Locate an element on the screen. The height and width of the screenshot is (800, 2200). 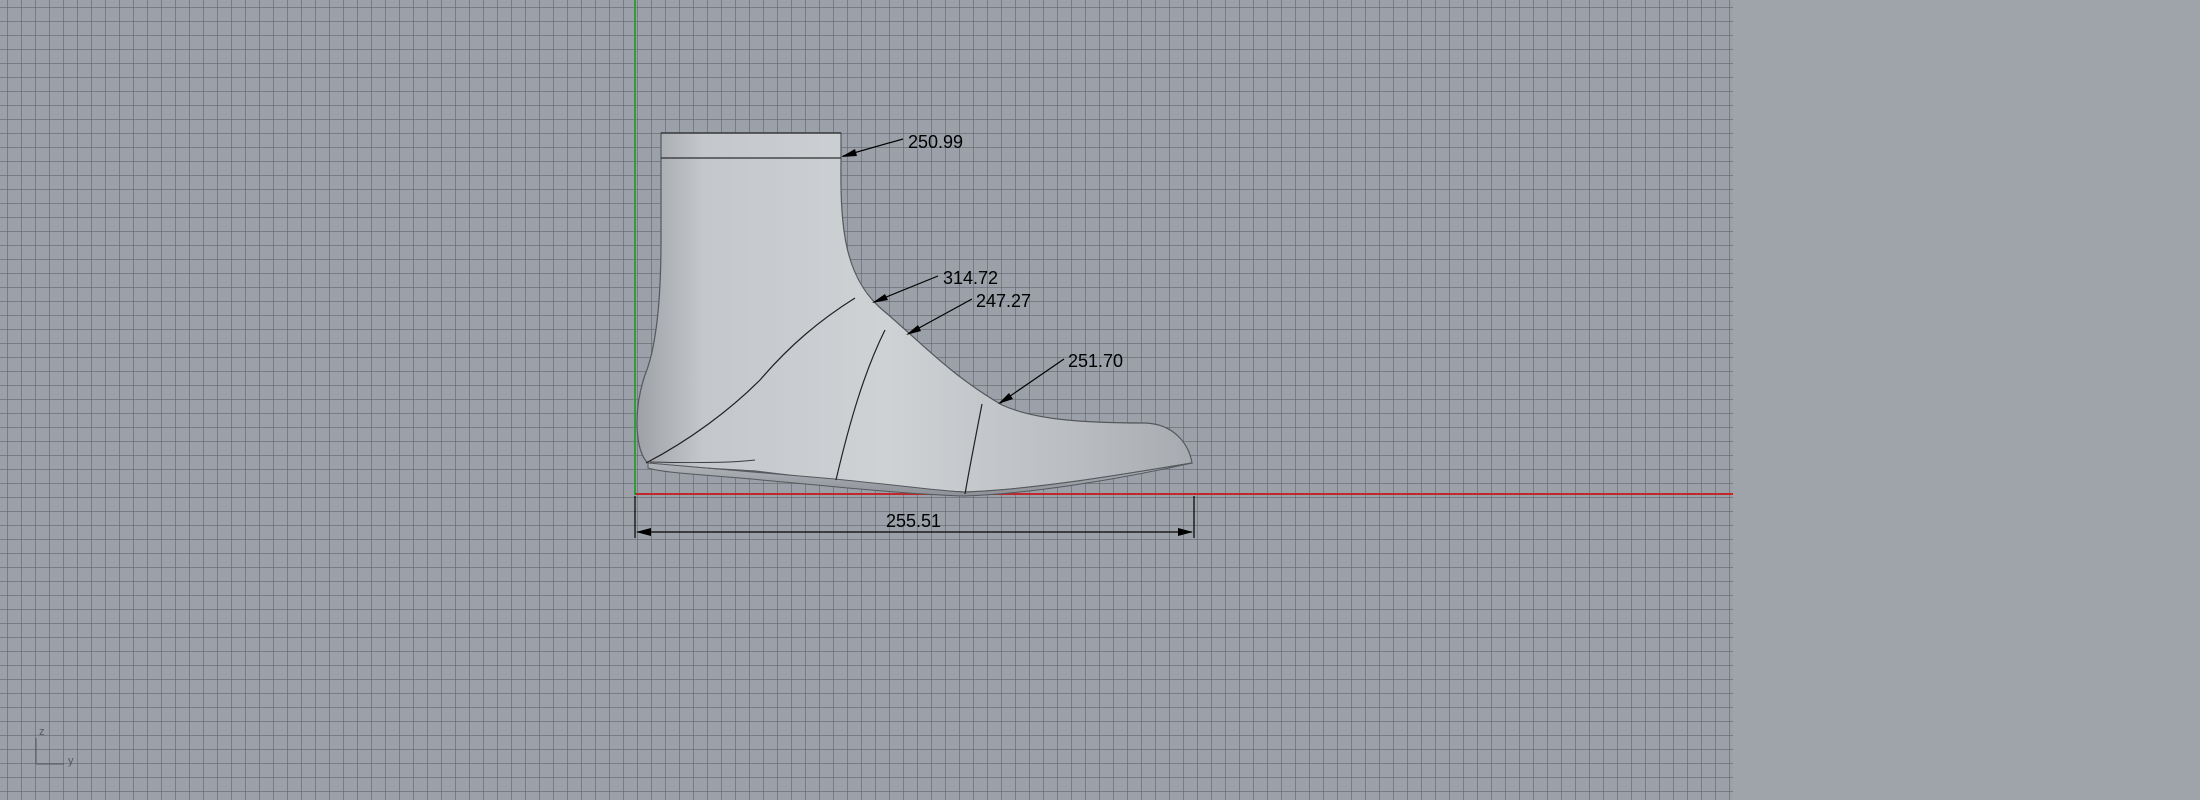
dimension-label: 255.51 is located at coordinates (913, 521).